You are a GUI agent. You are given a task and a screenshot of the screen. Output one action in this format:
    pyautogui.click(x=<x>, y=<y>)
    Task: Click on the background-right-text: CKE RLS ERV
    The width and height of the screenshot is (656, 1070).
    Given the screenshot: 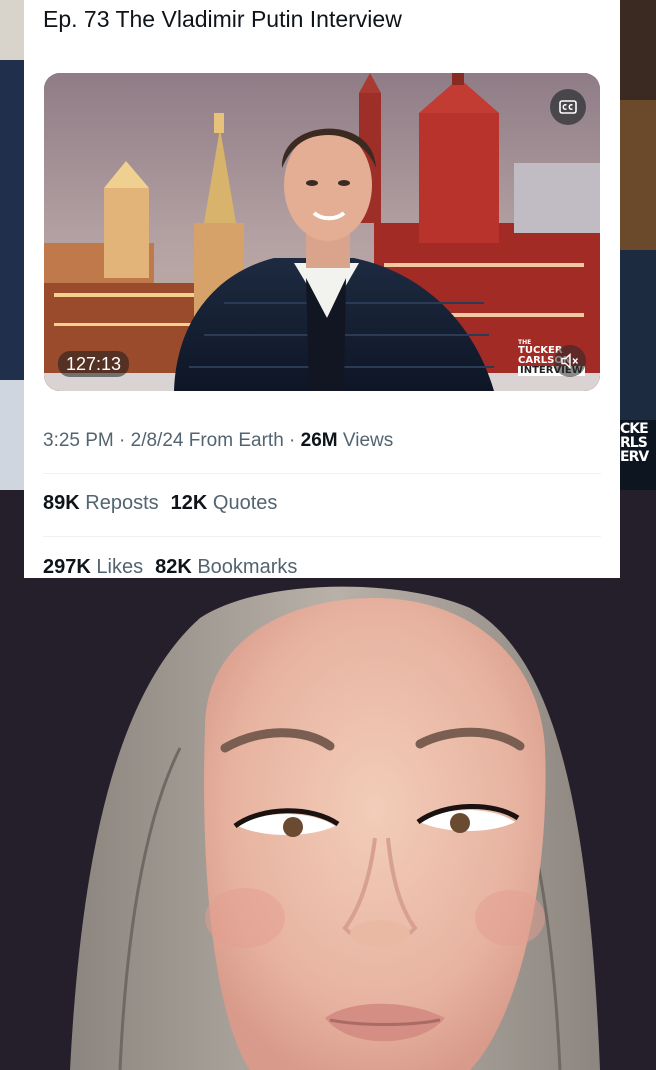 What is the action you would take?
    pyautogui.click(x=638, y=443)
    